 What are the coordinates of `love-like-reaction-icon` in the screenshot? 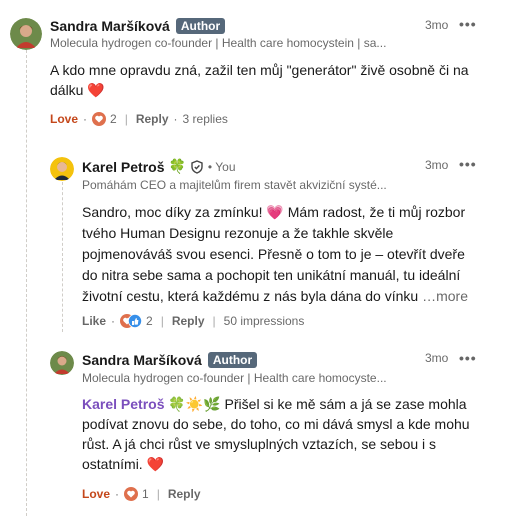 It's located at (131, 321).